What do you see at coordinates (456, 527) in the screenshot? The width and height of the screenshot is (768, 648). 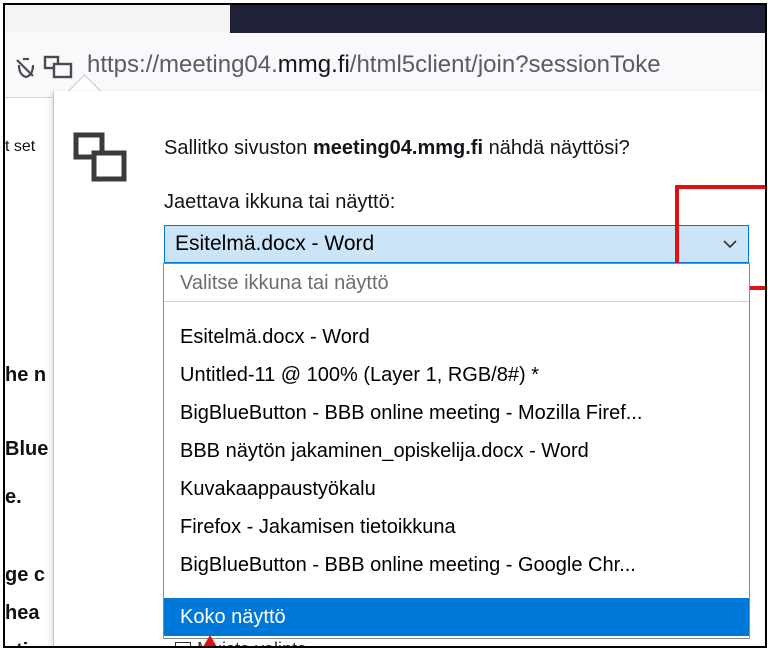 I see `dropdown-option: Firefox - Jakamisen tietoikkuna` at bounding box center [456, 527].